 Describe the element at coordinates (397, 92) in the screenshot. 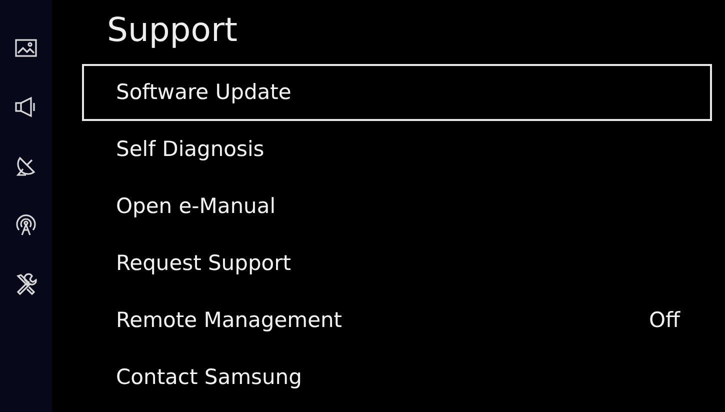

I see `menu-item: Software Update` at that location.